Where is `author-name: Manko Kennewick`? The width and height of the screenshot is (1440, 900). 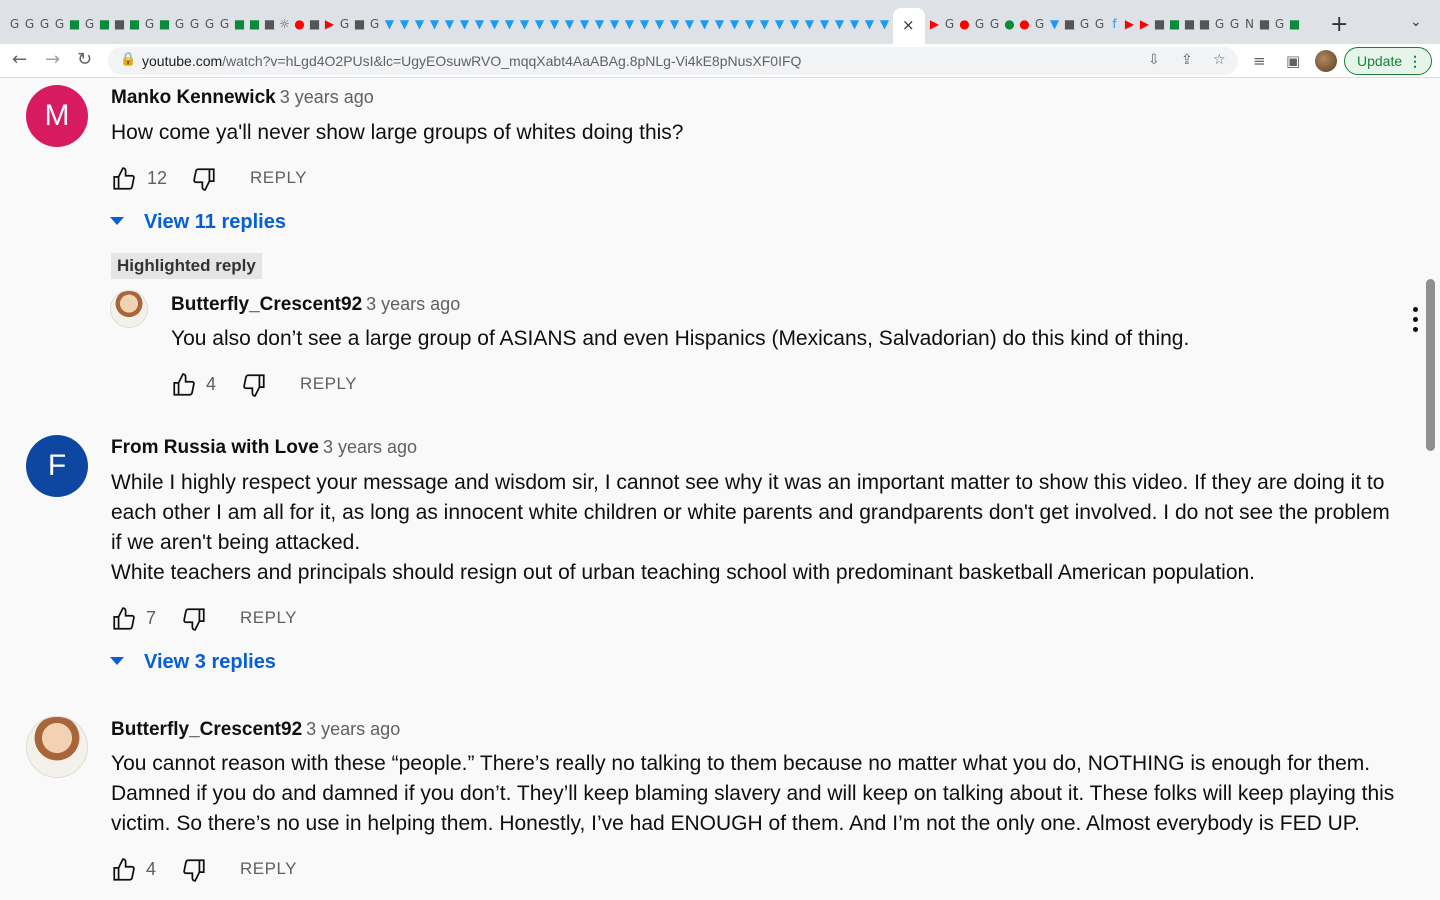 author-name: Manko Kennewick is located at coordinates (193, 97).